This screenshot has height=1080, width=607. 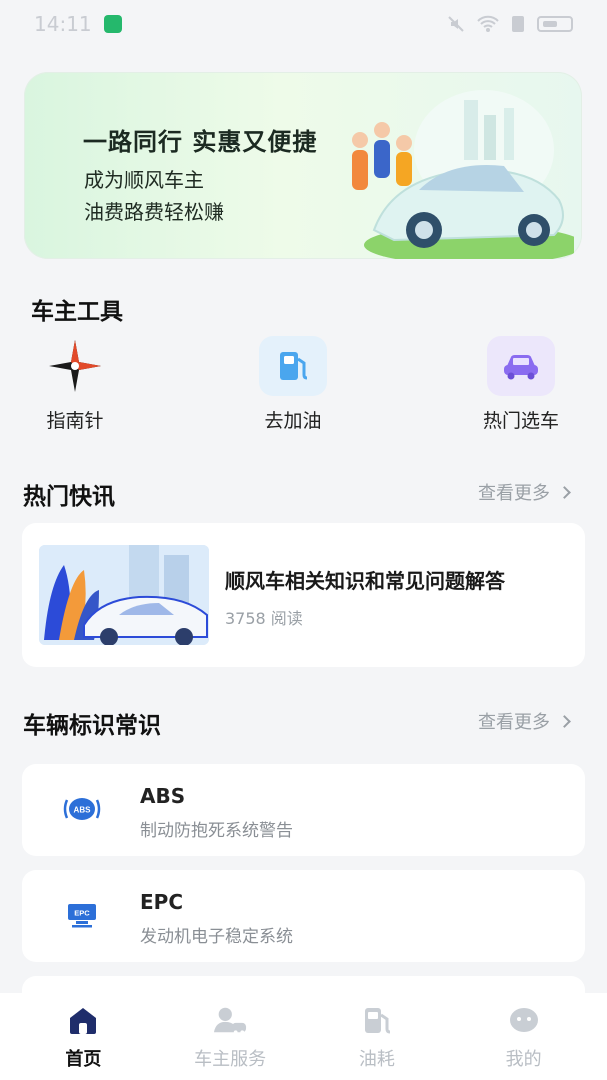 What do you see at coordinates (75, 366) in the screenshot?
I see `compass-icon` at bounding box center [75, 366].